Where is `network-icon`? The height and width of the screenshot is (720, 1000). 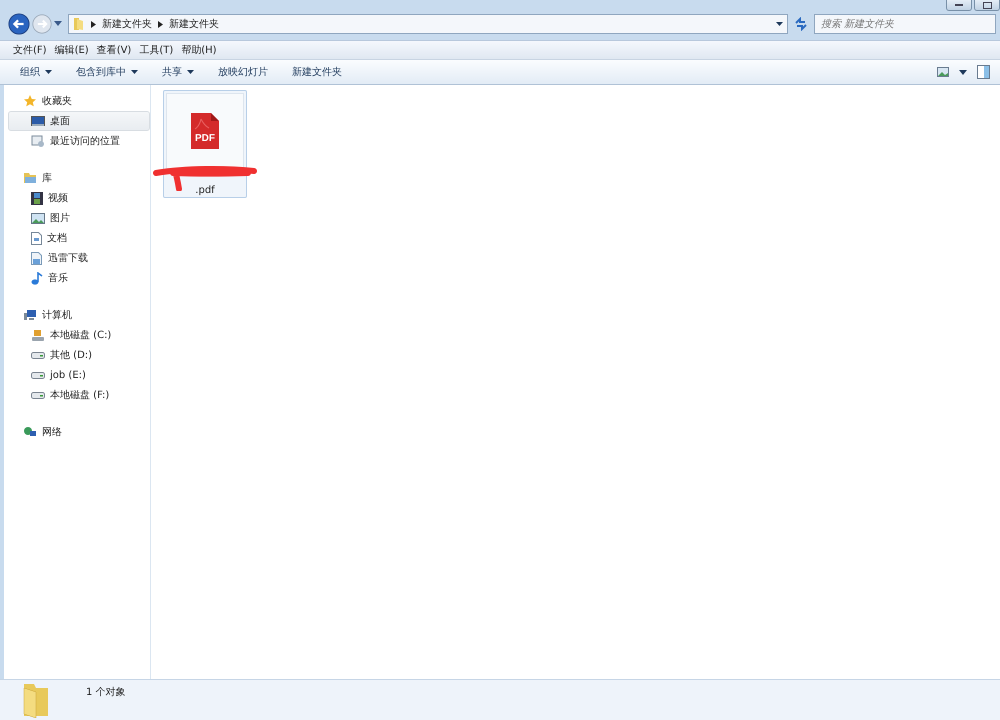
network-icon is located at coordinates (30, 432).